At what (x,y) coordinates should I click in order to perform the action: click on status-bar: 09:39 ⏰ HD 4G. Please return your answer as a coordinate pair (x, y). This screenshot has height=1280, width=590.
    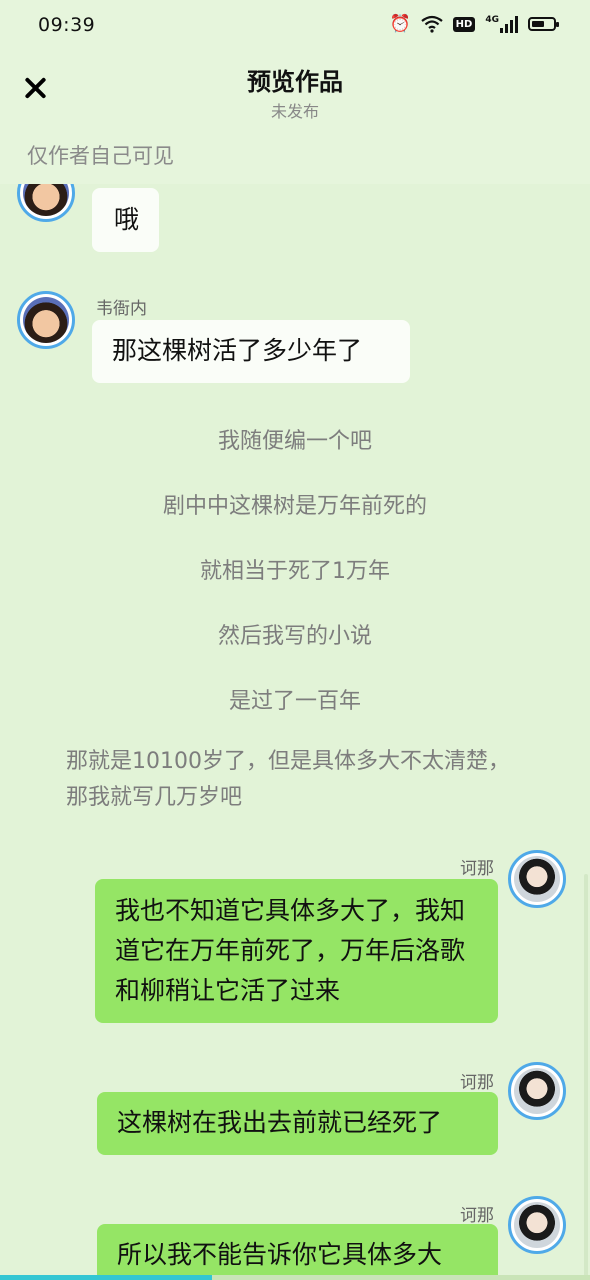
    Looking at the image, I should click on (295, 26).